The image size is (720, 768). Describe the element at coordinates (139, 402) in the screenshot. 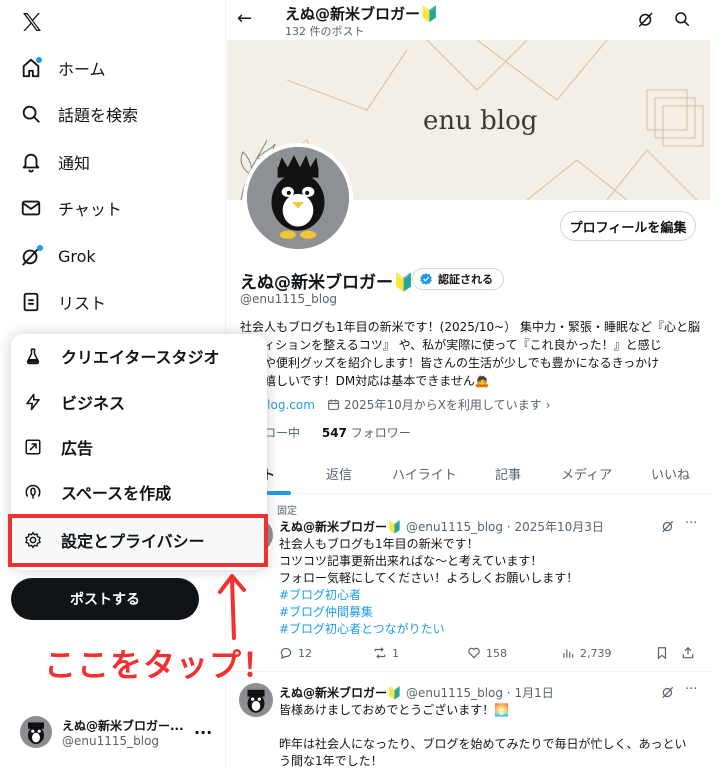

I see `menu-item-business: ビジネス` at that location.